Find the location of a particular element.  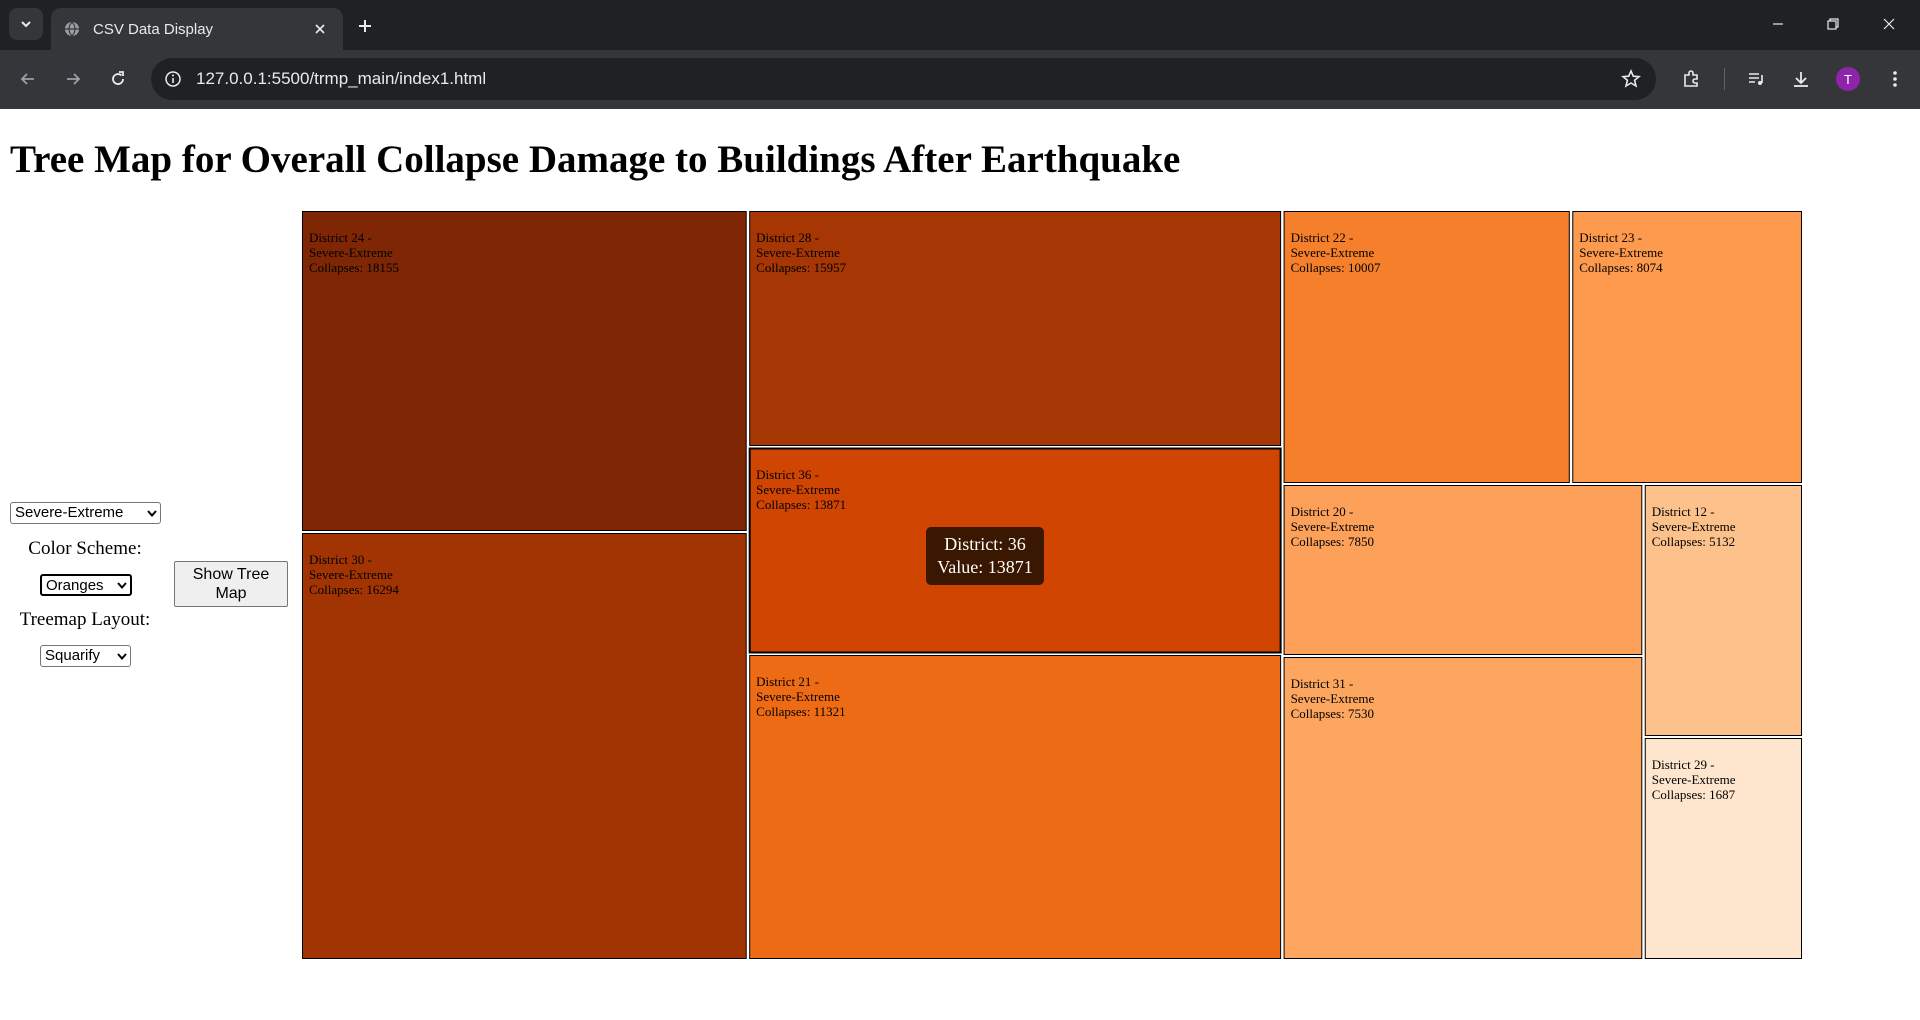

browser-toolbar: 127.0.0.1:5500/trmp_main/index1.html is located at coordinates (960, 79).